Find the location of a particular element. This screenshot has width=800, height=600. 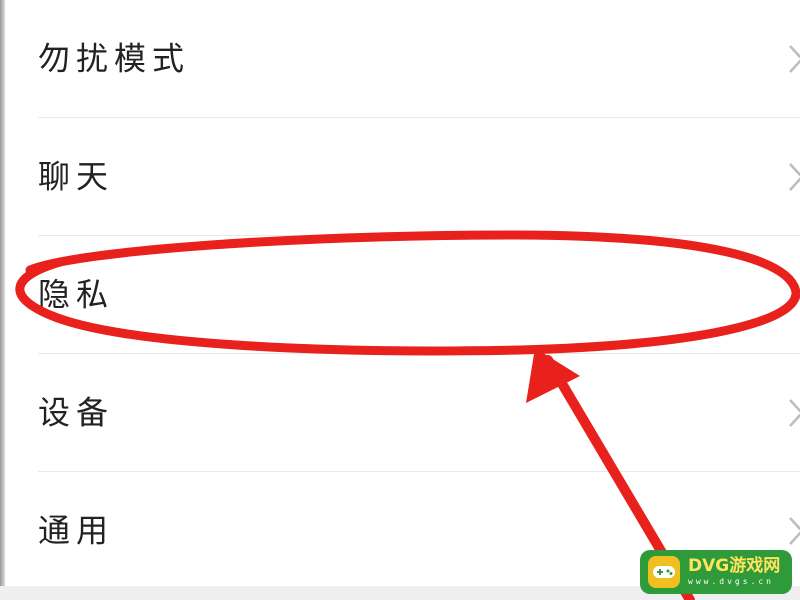

settings-item-label: 通用 is located at coordinates (76, 530).